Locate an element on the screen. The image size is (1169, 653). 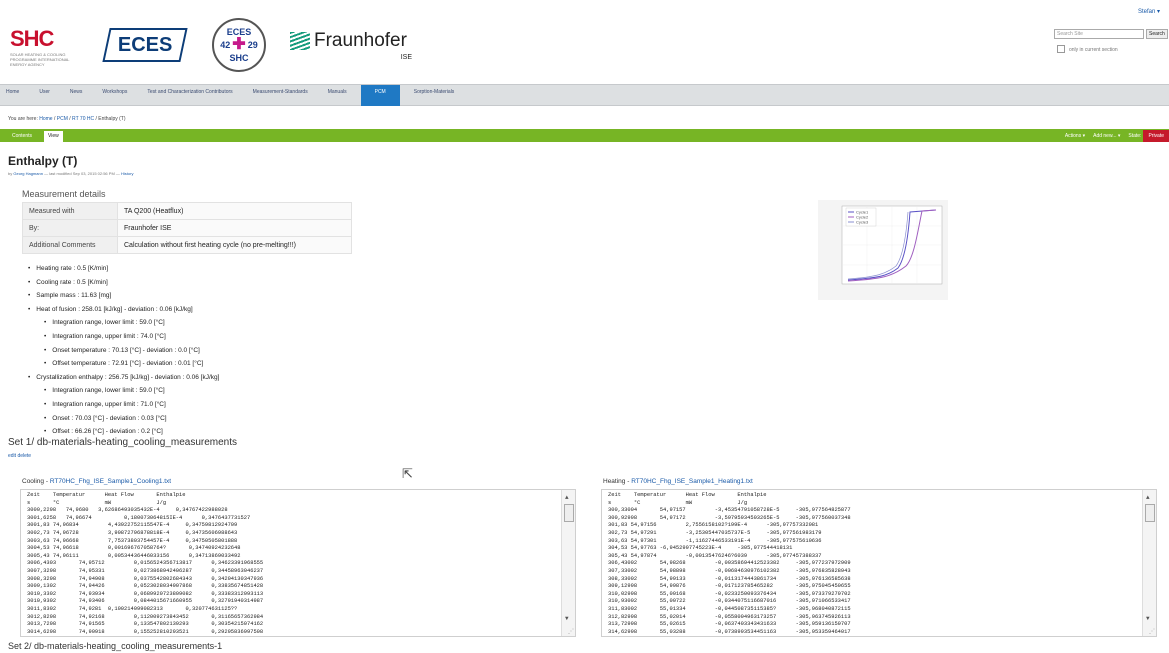
tab-contents: Contents is located at coordinates (22, 136).